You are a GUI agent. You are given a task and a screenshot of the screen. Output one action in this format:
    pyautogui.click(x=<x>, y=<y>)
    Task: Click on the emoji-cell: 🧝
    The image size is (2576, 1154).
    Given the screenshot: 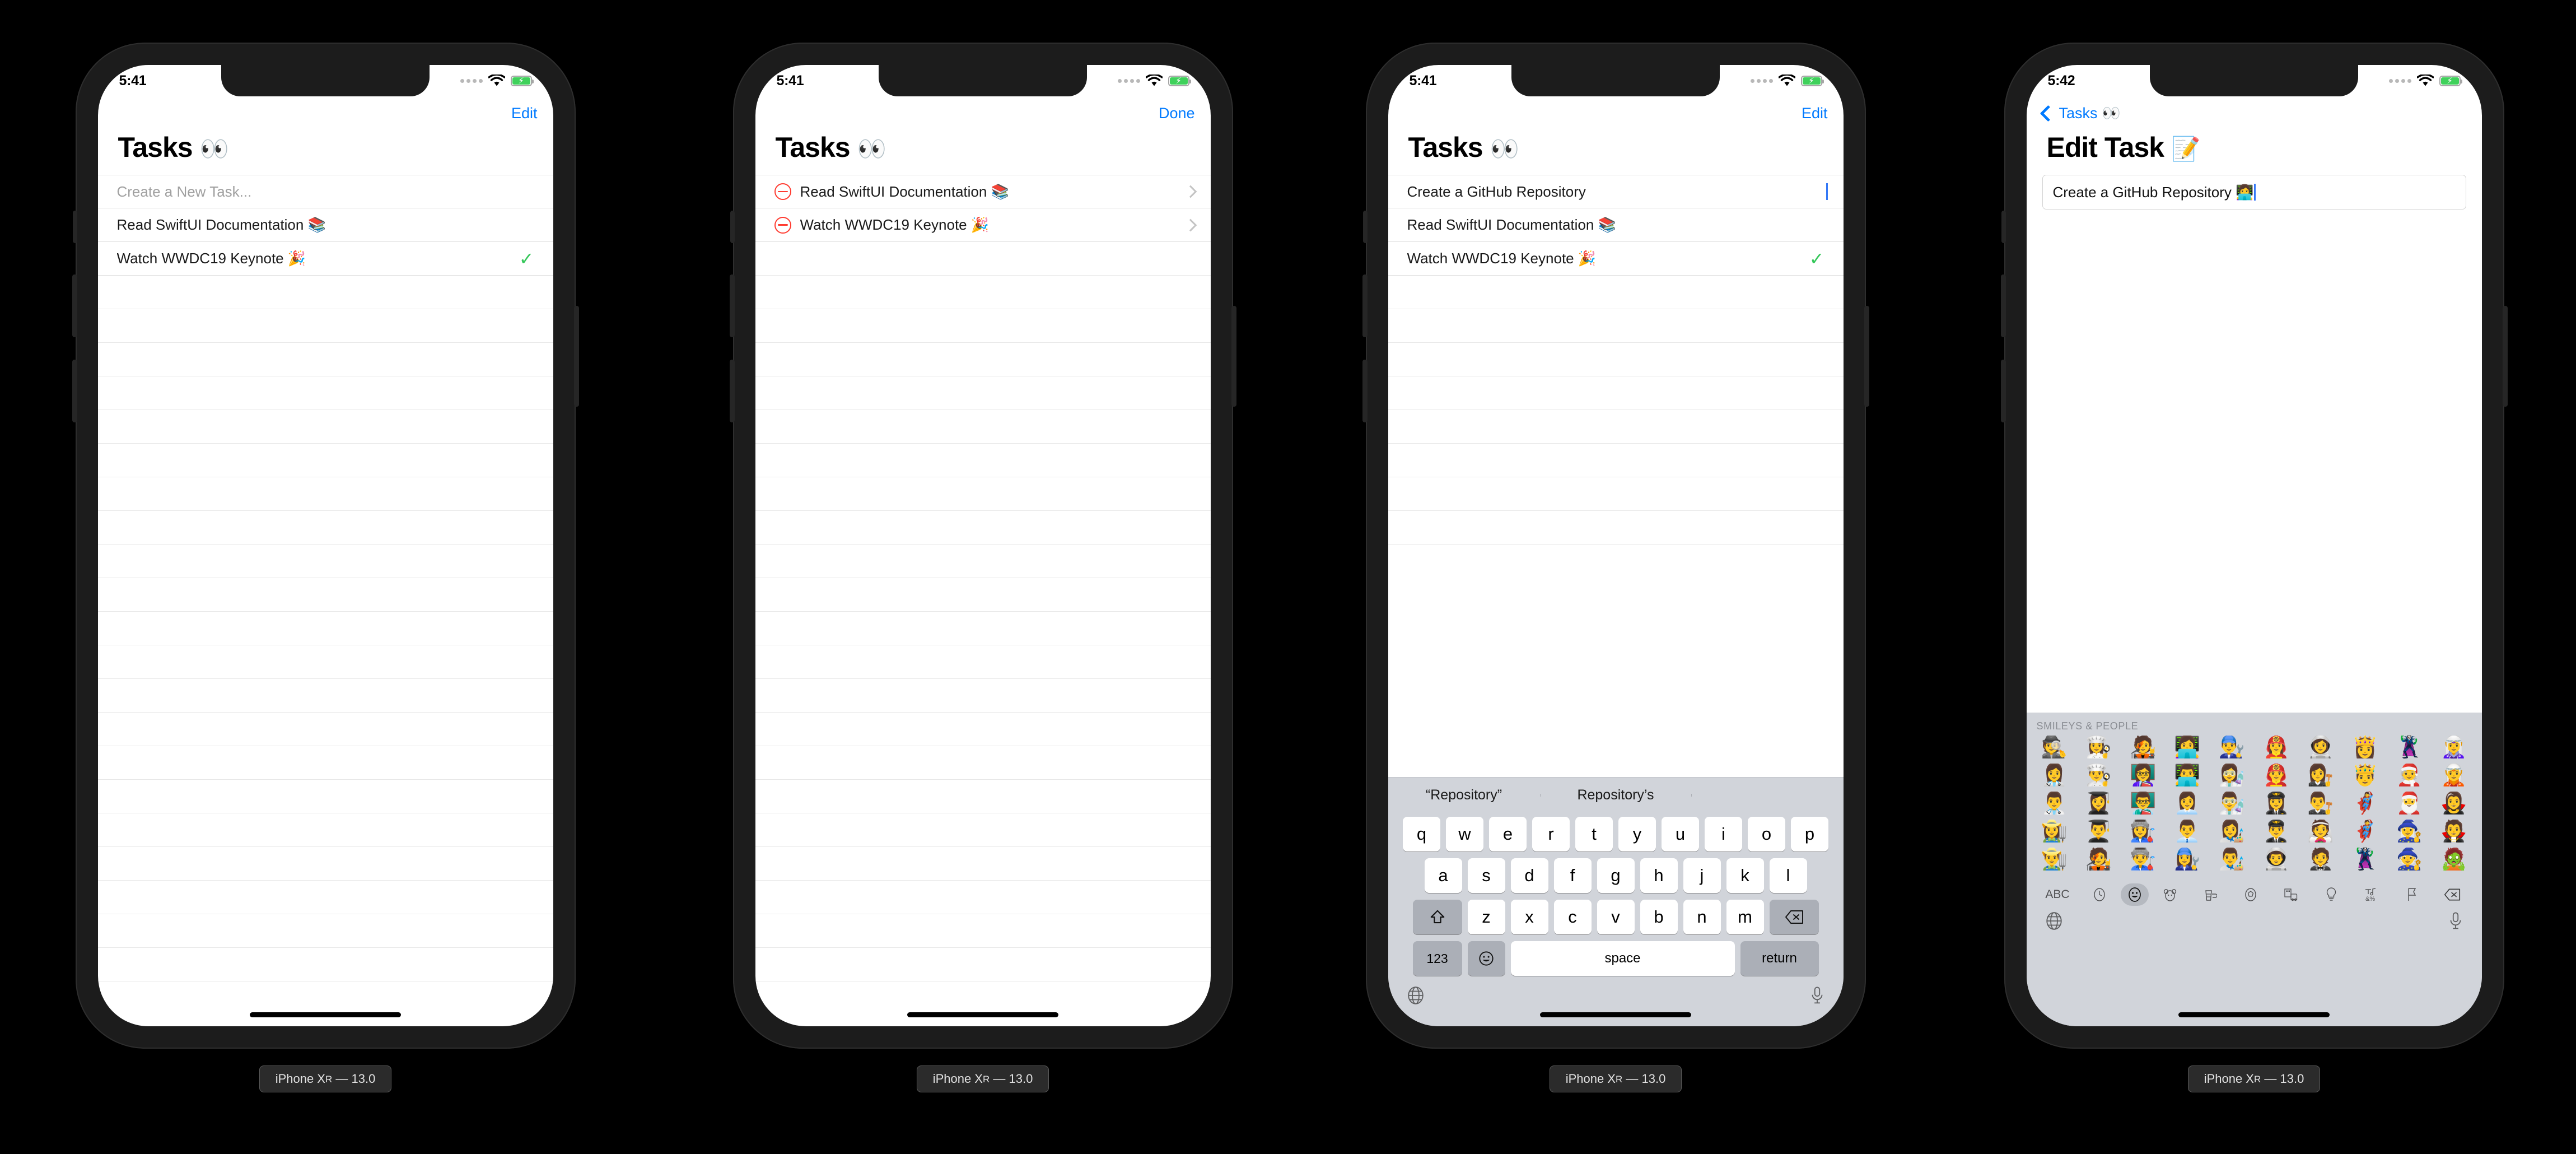 What is the action you would take?
    pyautogui.click(x=2454, y=776)
    